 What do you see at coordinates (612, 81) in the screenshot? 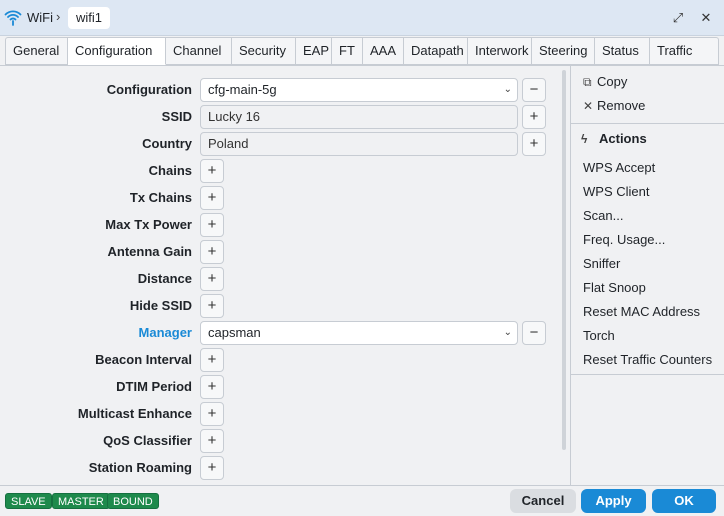
I see `copy-label: Copy` at bounding box center [612, 81].